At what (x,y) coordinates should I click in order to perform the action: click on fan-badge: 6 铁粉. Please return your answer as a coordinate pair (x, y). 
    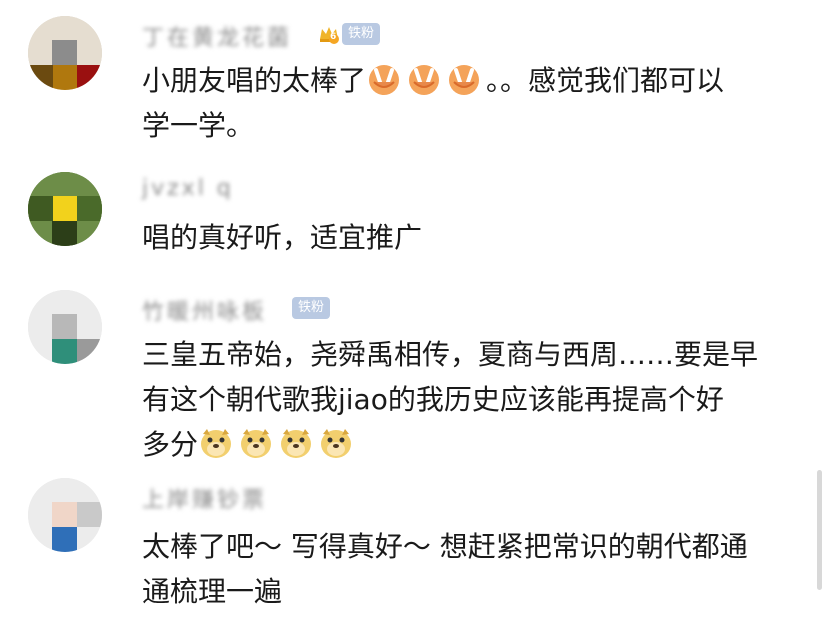
    Looking at the image, I should click on (349, 34).